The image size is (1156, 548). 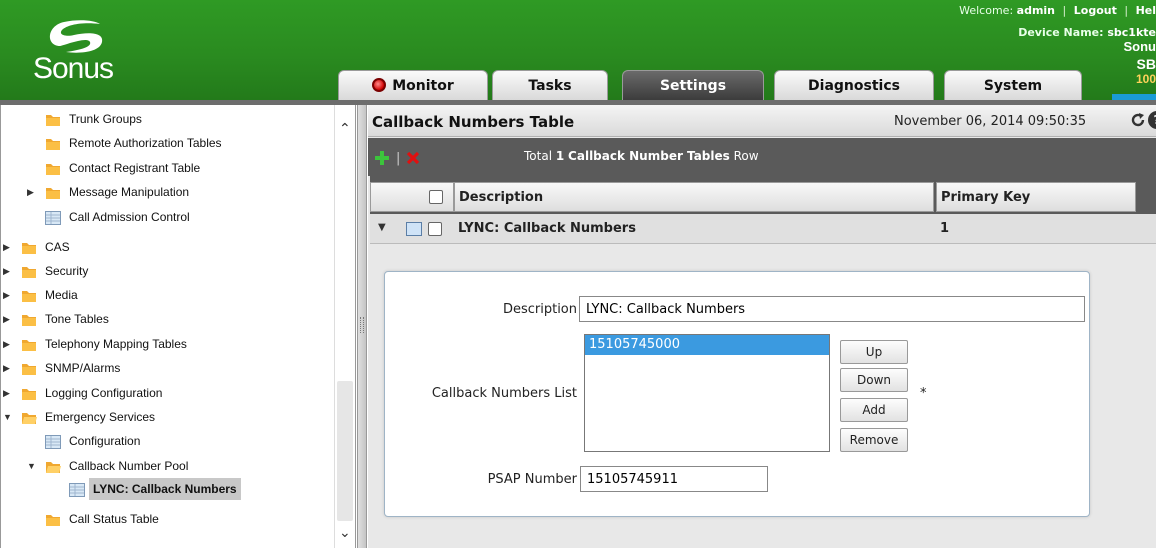 What do you see at coordinates (114, 519) in the screenshot?
I see `sidebar-item-label: Call Status Table` at bounding box center [114, 519].